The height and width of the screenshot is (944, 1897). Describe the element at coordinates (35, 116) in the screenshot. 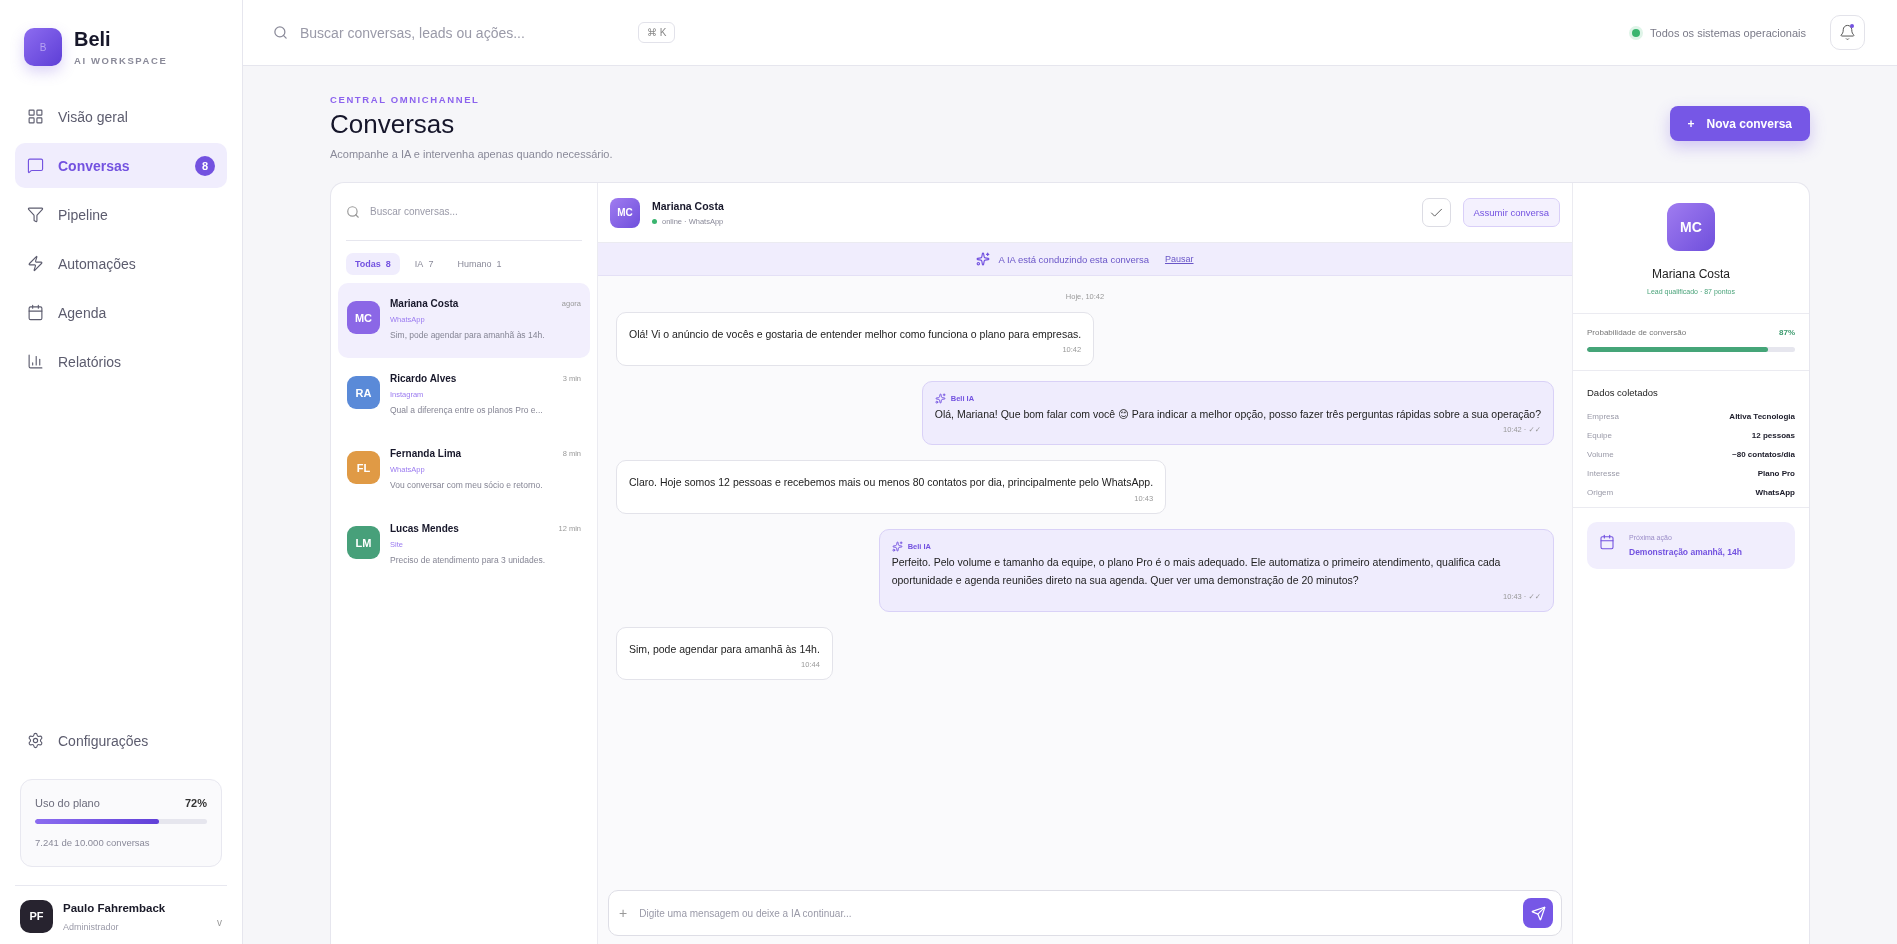

I see `grid-icon` at that location.